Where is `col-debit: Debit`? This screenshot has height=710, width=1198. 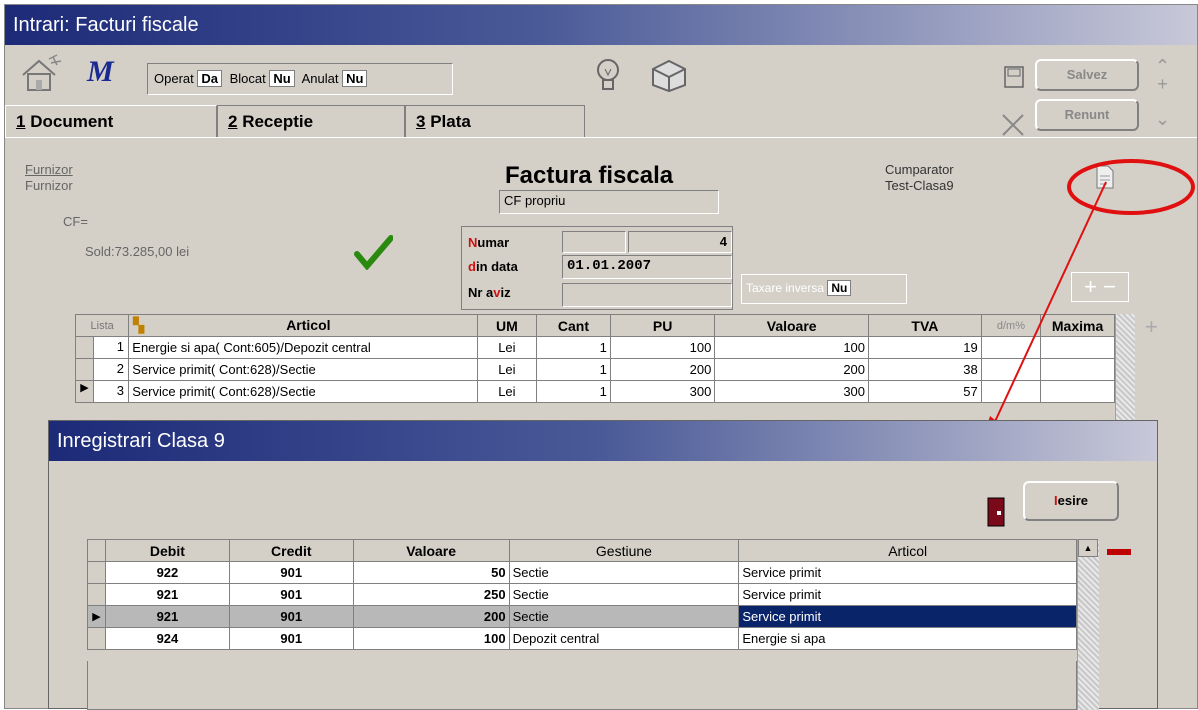
col-debit: Debit is located at coordinates (167, 550).